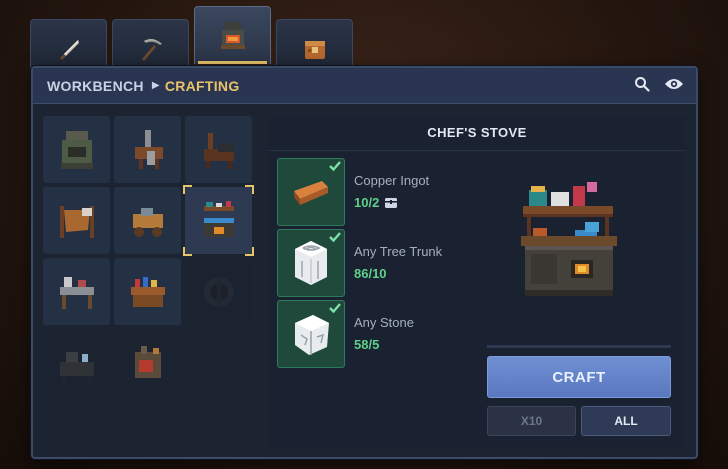 The height and width of the screenshot is (469, 728). Describe the element at coordinates (659, 84) in the screenshot. I see `header-actions` at that location.